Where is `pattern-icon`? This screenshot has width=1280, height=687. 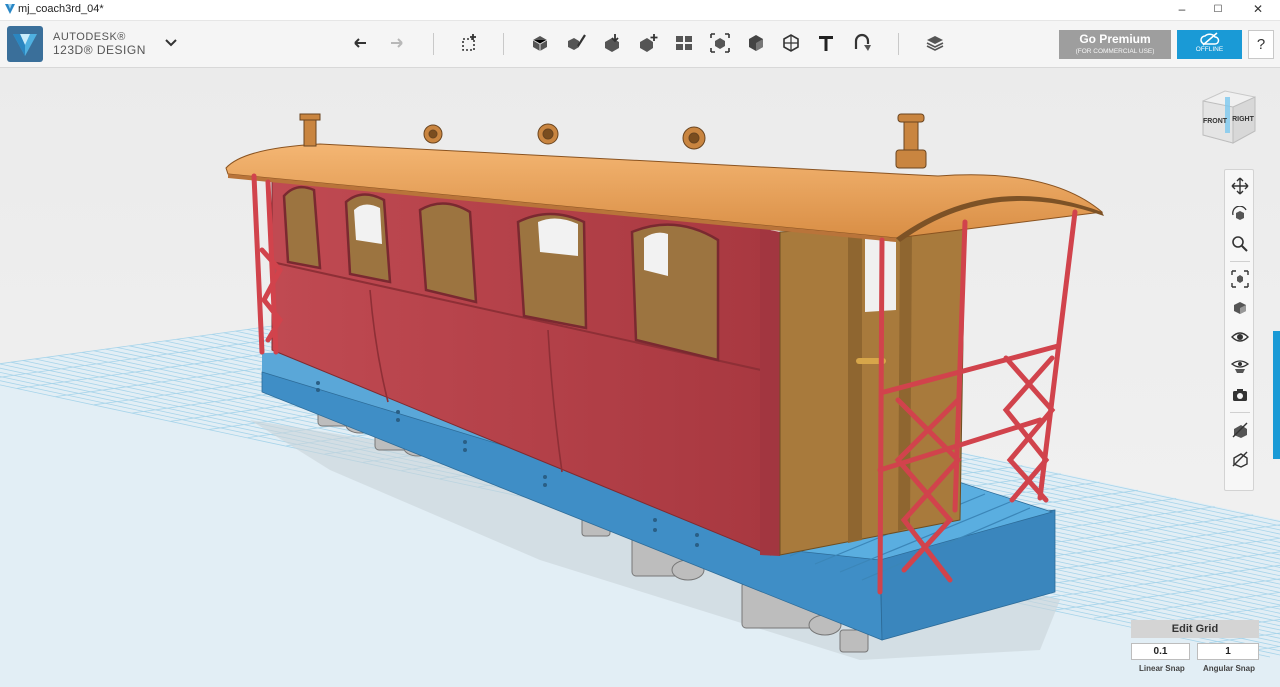
pattern-icon is located at coordinates (649, 43).